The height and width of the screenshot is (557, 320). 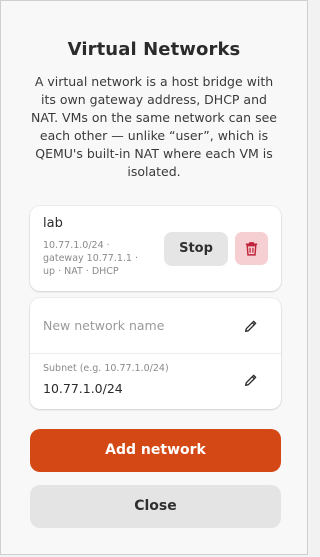 I want to click on network-name: lab, so click(x=53, y=223).